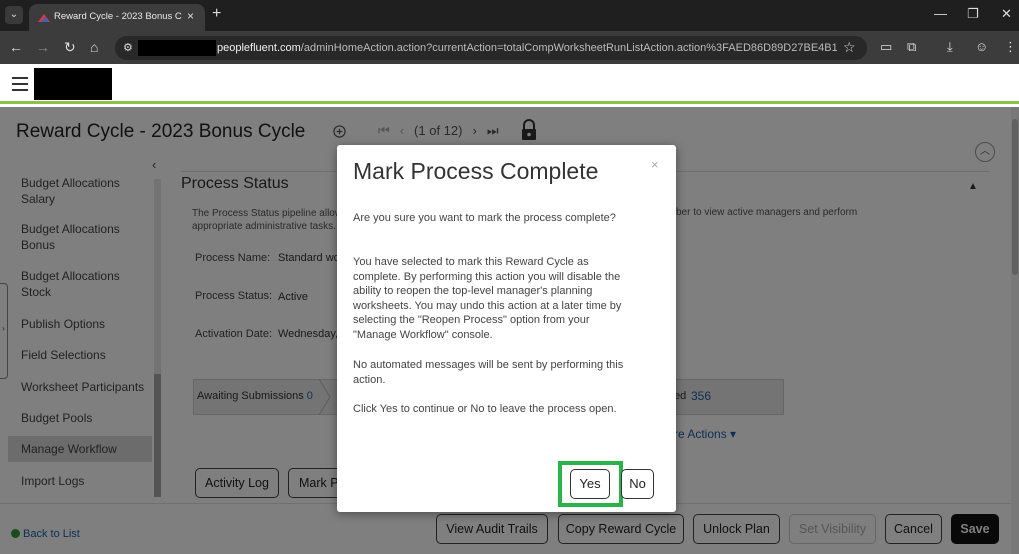 The height and width of the screenshot is (554, 1019). Describe the element at coordinates (16, 47) in the screenshot. I see `back-arrow-icon: ←` at that location.